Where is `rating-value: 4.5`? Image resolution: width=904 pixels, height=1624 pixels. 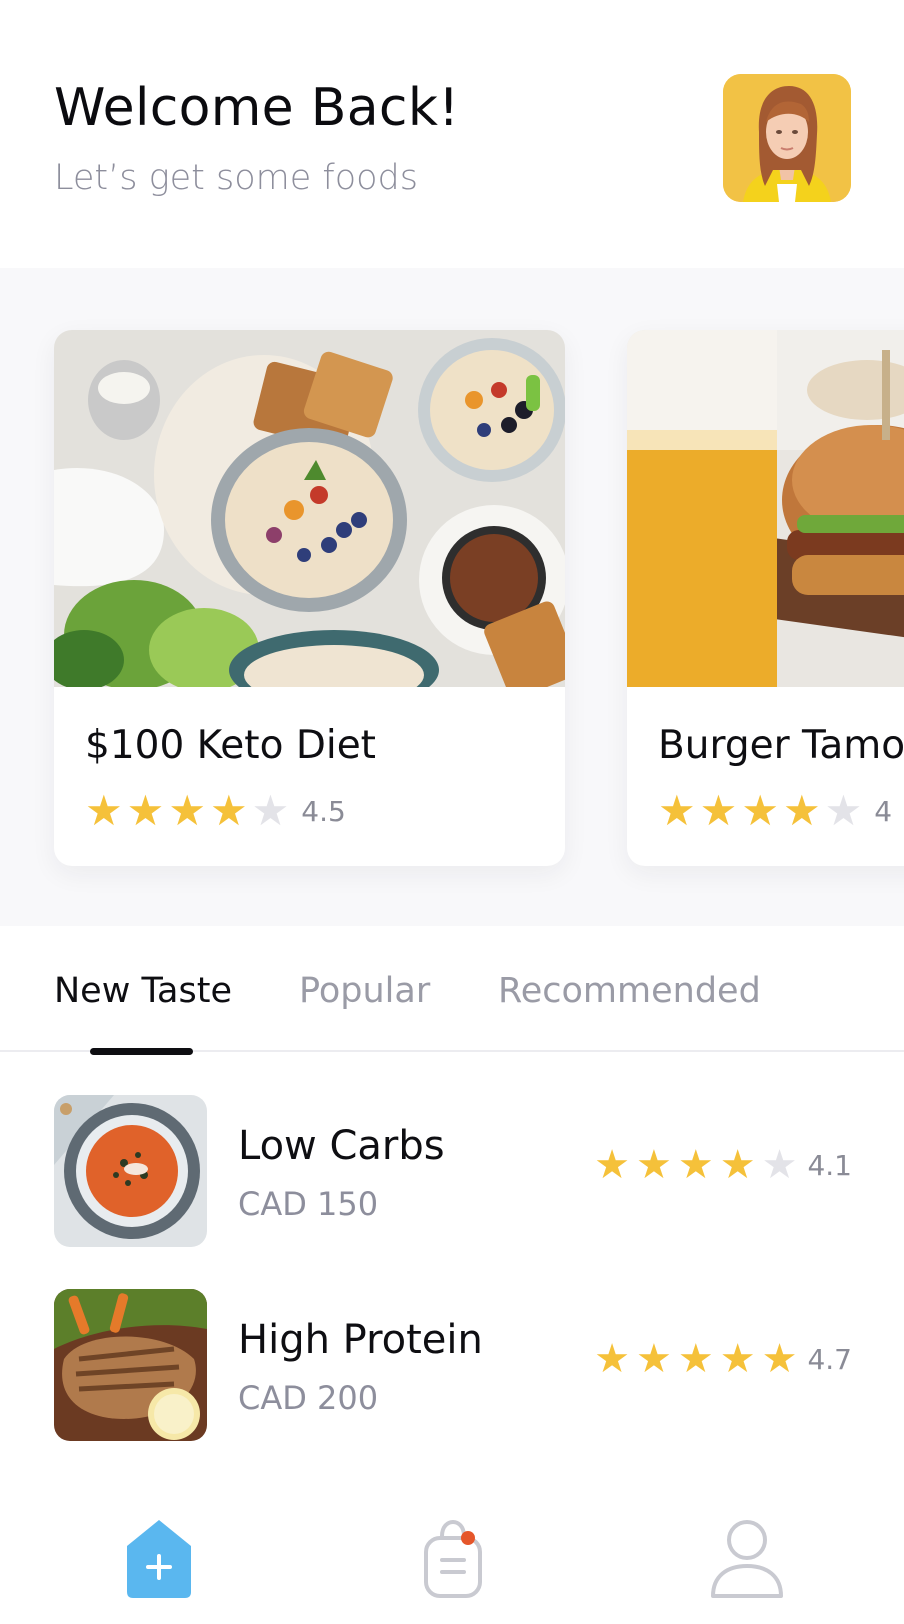
rating-value: 4.5 is located at coordinates (323, 811).